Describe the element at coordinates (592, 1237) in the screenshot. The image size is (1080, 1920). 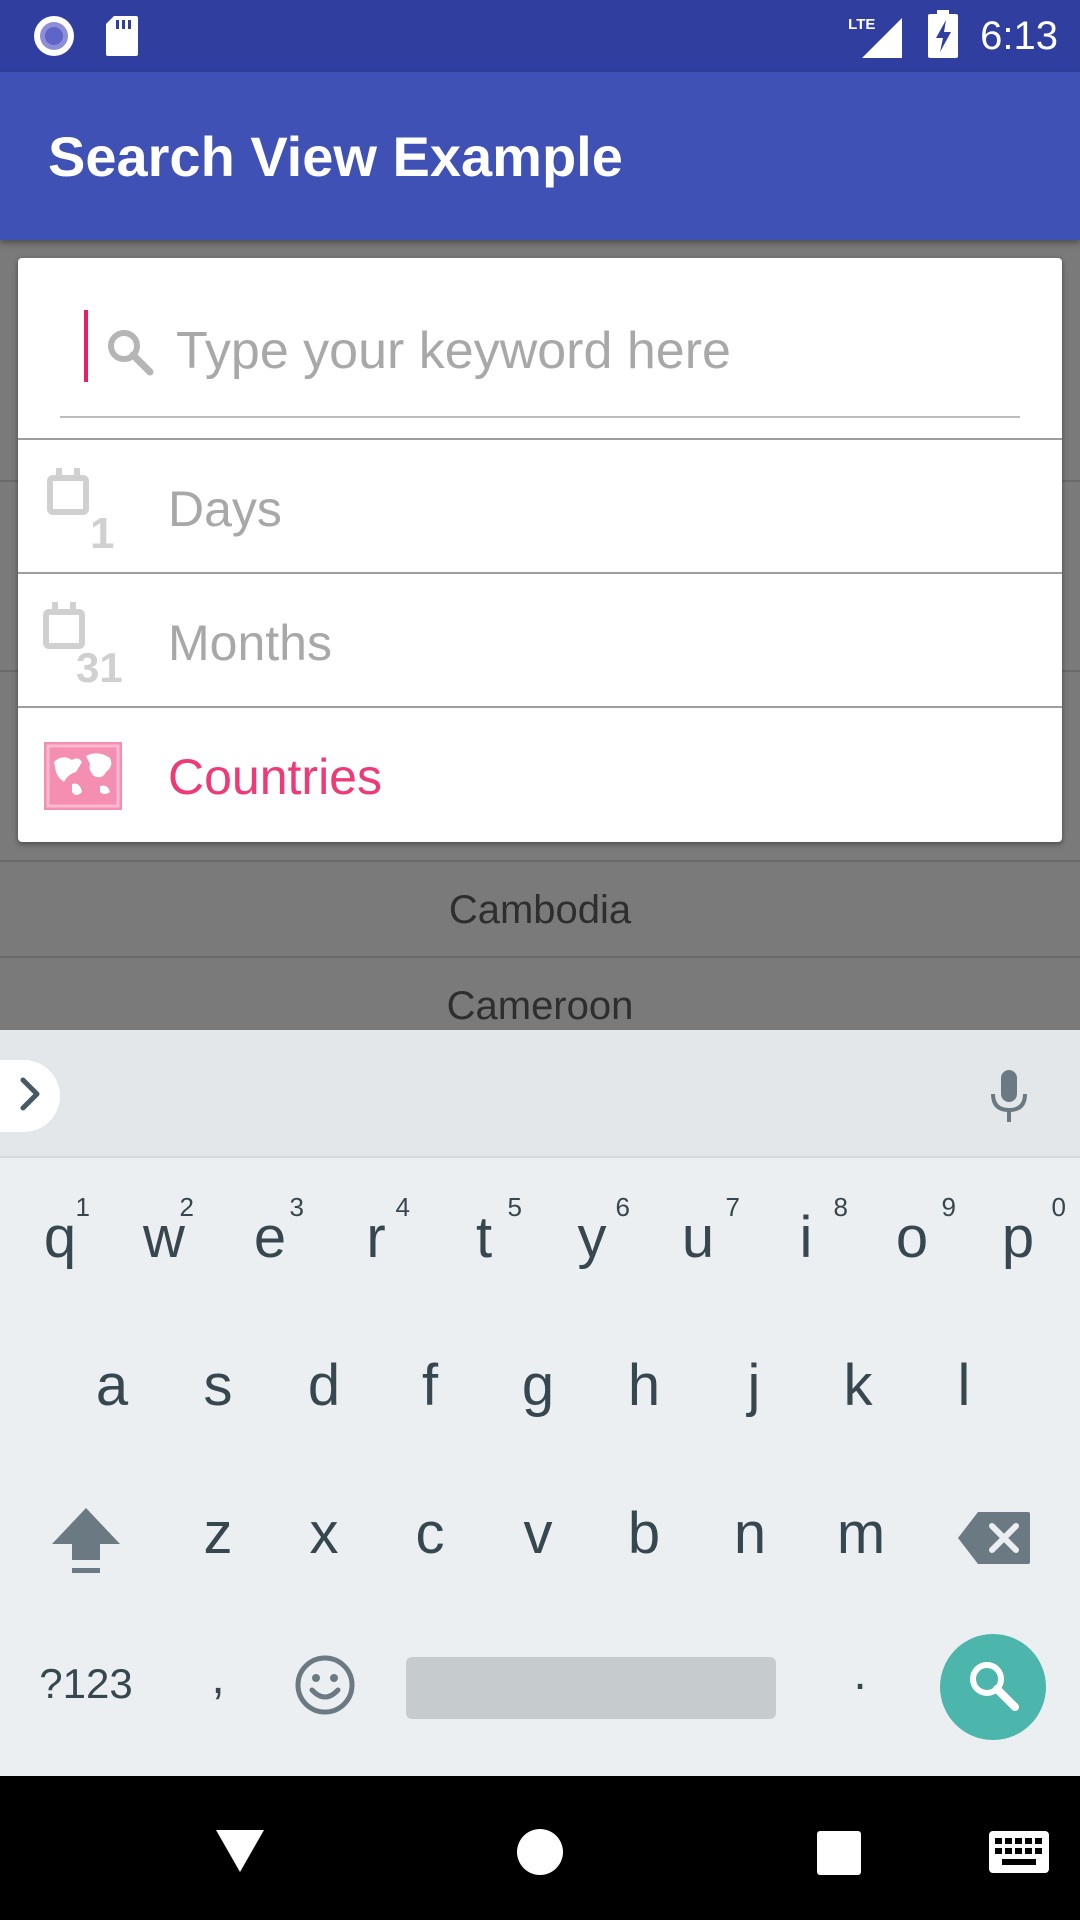
I see `key-label: y` at that location.